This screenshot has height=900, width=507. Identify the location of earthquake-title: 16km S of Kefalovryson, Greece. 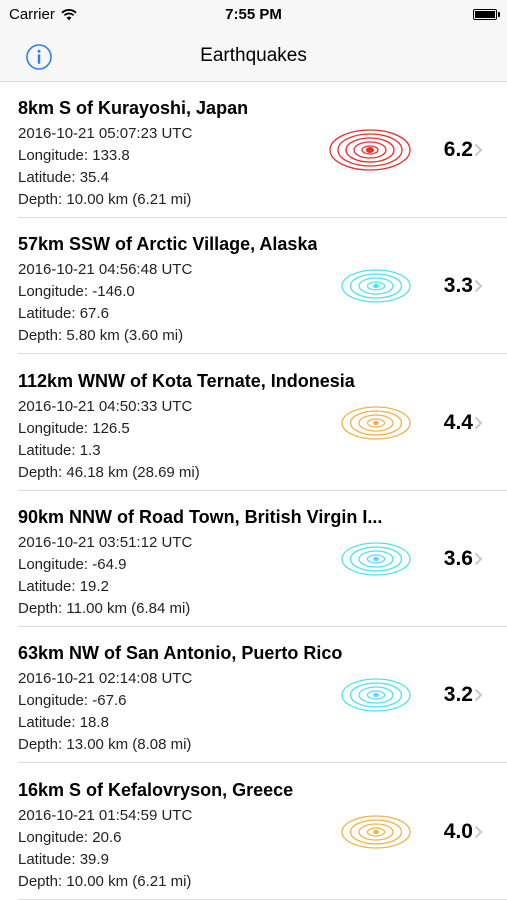
(156, 789).